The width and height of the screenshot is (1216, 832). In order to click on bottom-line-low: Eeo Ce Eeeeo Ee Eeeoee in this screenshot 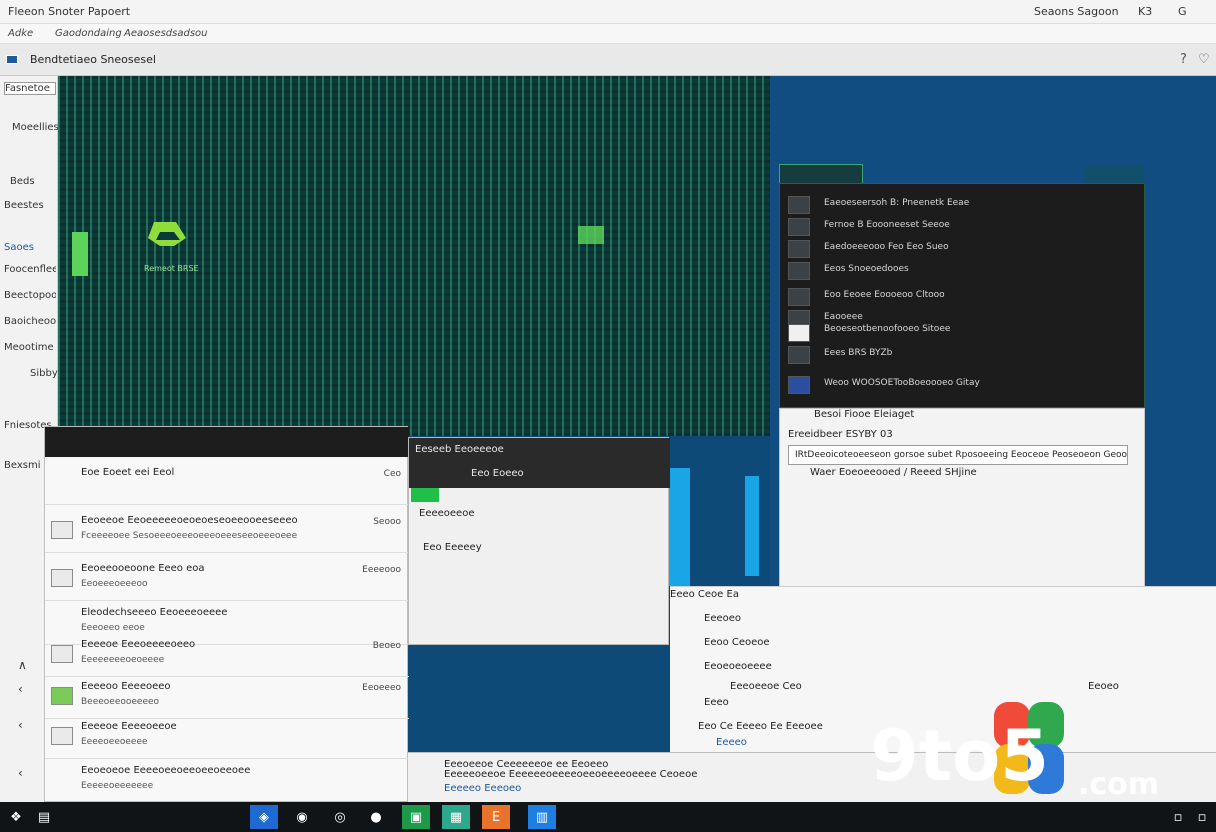, I will do `click(760, 726)`.